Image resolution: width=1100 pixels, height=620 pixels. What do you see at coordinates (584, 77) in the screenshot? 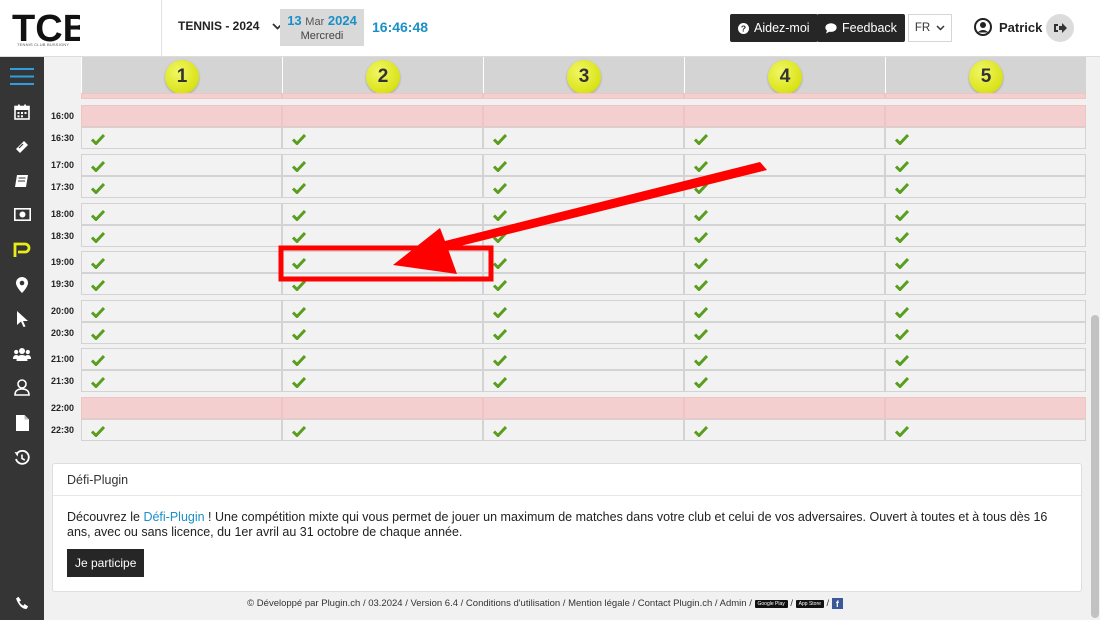
I see `court-ball-icon: 3` at bounding box center [584, 77].